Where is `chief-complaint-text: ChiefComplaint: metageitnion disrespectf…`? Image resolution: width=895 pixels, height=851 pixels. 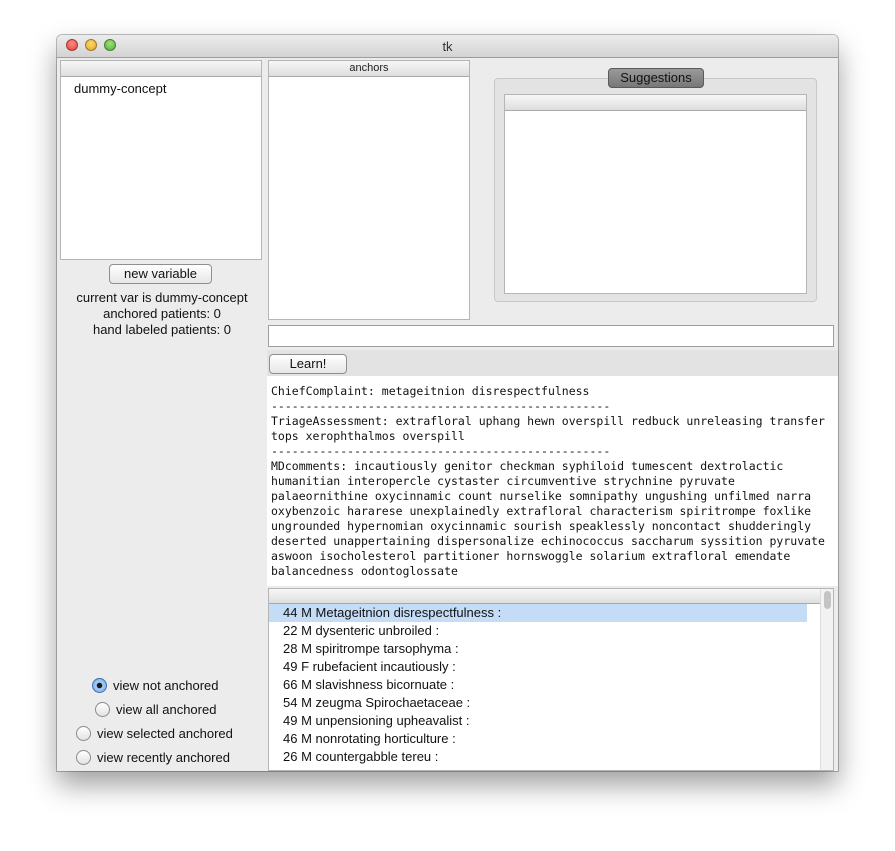 chief-complaint-text: ChiefComplaint: metageitnion disrespectf… is located at coordinates (430, 391).